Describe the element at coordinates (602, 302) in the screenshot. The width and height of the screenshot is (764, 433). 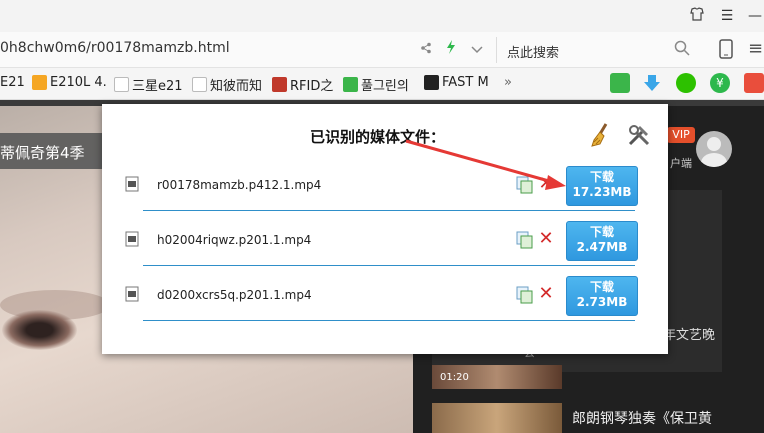
I see `file-size: 2.73MB` at that location.